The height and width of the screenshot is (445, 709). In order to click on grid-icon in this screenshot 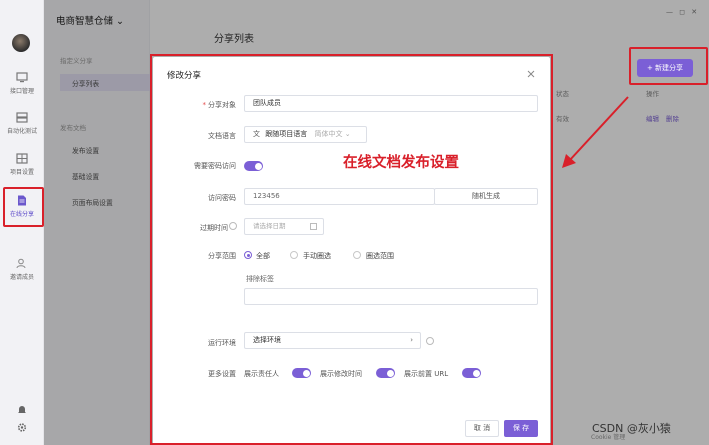, I will do `click(22, 158)`.